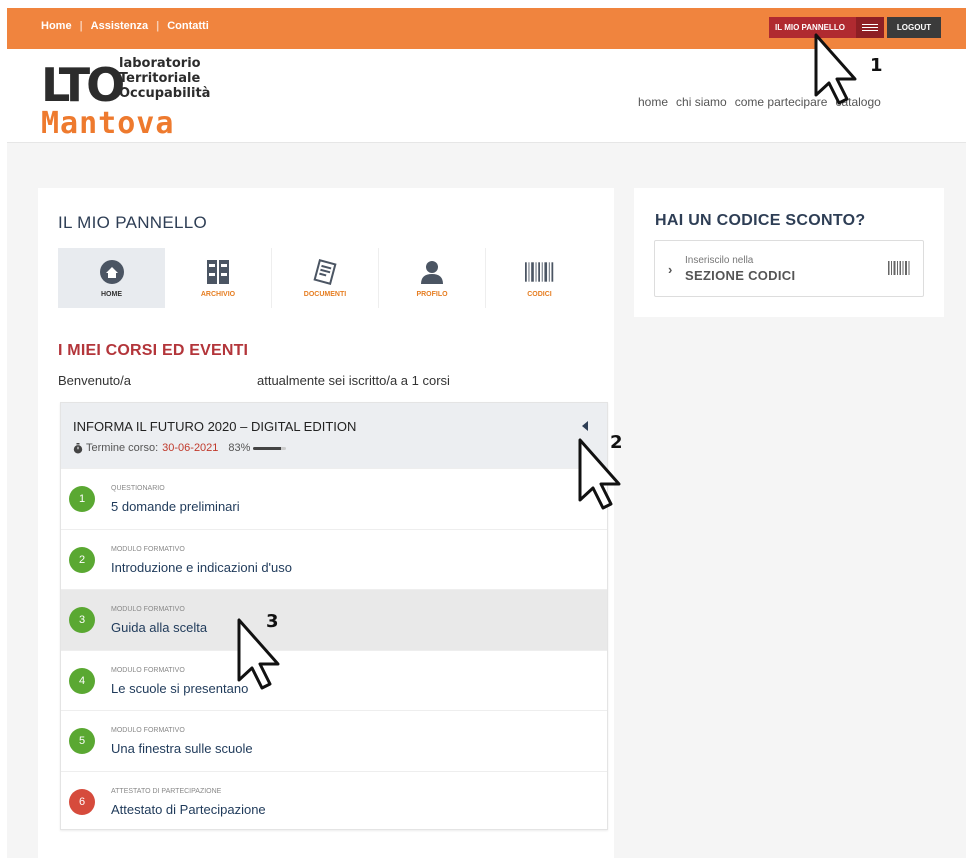 The image size is (966, 858). What do you see at coordinates (166, 791) in the screenshot?
I see `module-type: ATTESTATO DI PARTECIPAZIONE` at bounding box center [166, 791].